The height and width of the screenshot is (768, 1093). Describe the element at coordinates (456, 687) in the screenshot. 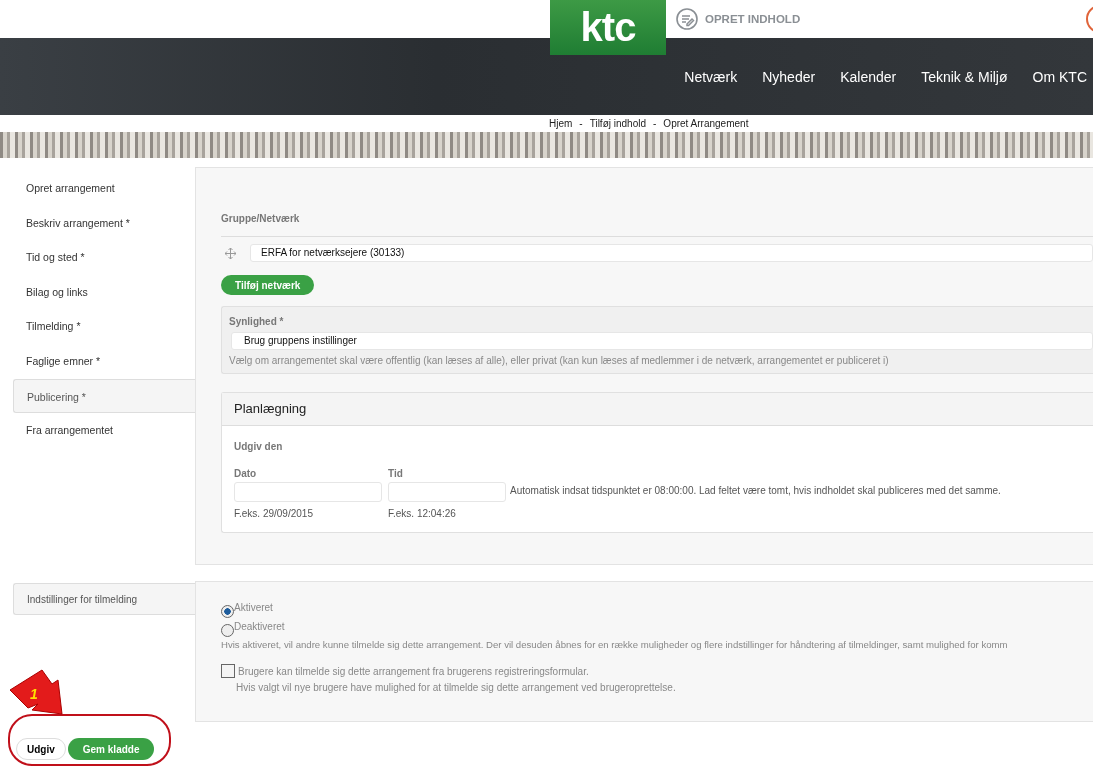

I see `help-text: Hvis valgt vil nye brugere have mulighed for at tilmelde sig dette arrangement ved brugeroprettelse.` at that location.